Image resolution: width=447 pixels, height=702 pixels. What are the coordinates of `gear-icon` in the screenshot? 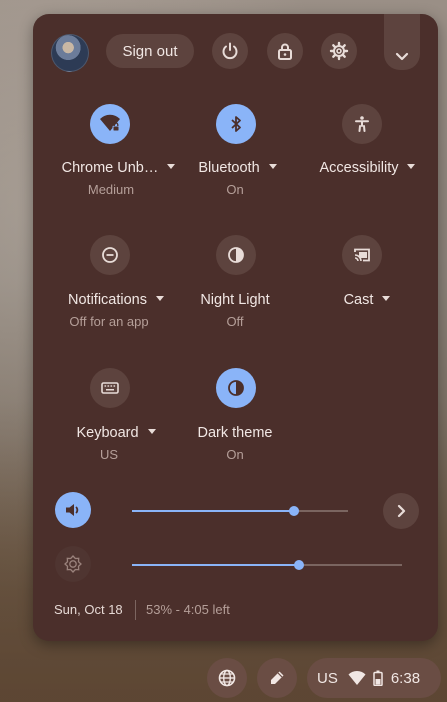 It's located at (339, 51).